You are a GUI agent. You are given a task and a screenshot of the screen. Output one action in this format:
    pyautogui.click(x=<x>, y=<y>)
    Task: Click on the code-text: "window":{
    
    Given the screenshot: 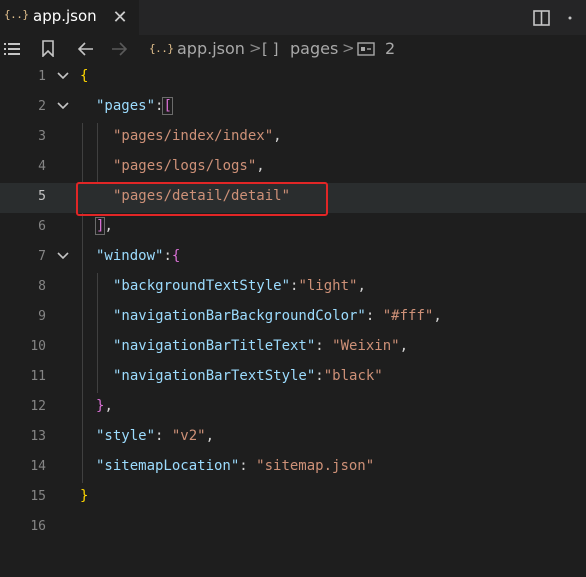 What is the action you would take?
    pyautogui.click(x=138, y=256)
    